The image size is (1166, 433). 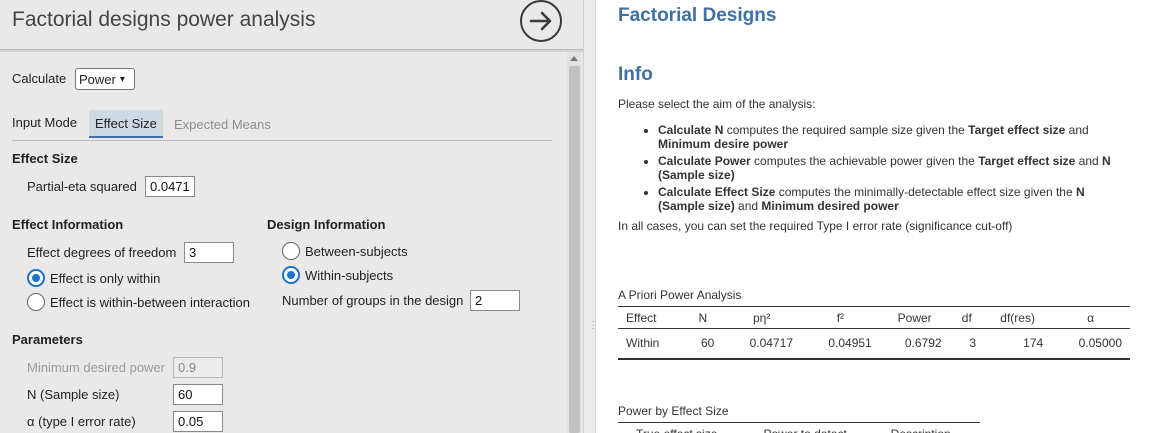 What do you see at coordinates (39, 78) in the screenshot?
I see `calculate-label: Calculate` at bounding box center [39, 78].